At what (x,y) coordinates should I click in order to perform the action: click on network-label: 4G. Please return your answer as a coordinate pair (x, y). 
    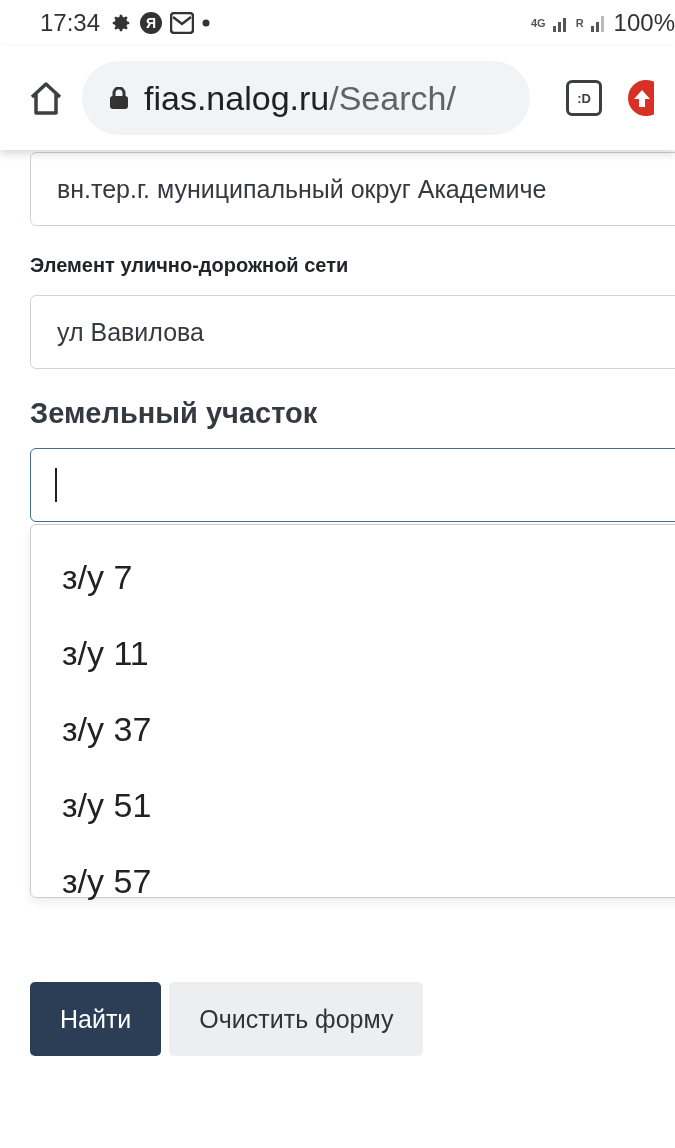
    Looking at the image, I should click on (538, 23).